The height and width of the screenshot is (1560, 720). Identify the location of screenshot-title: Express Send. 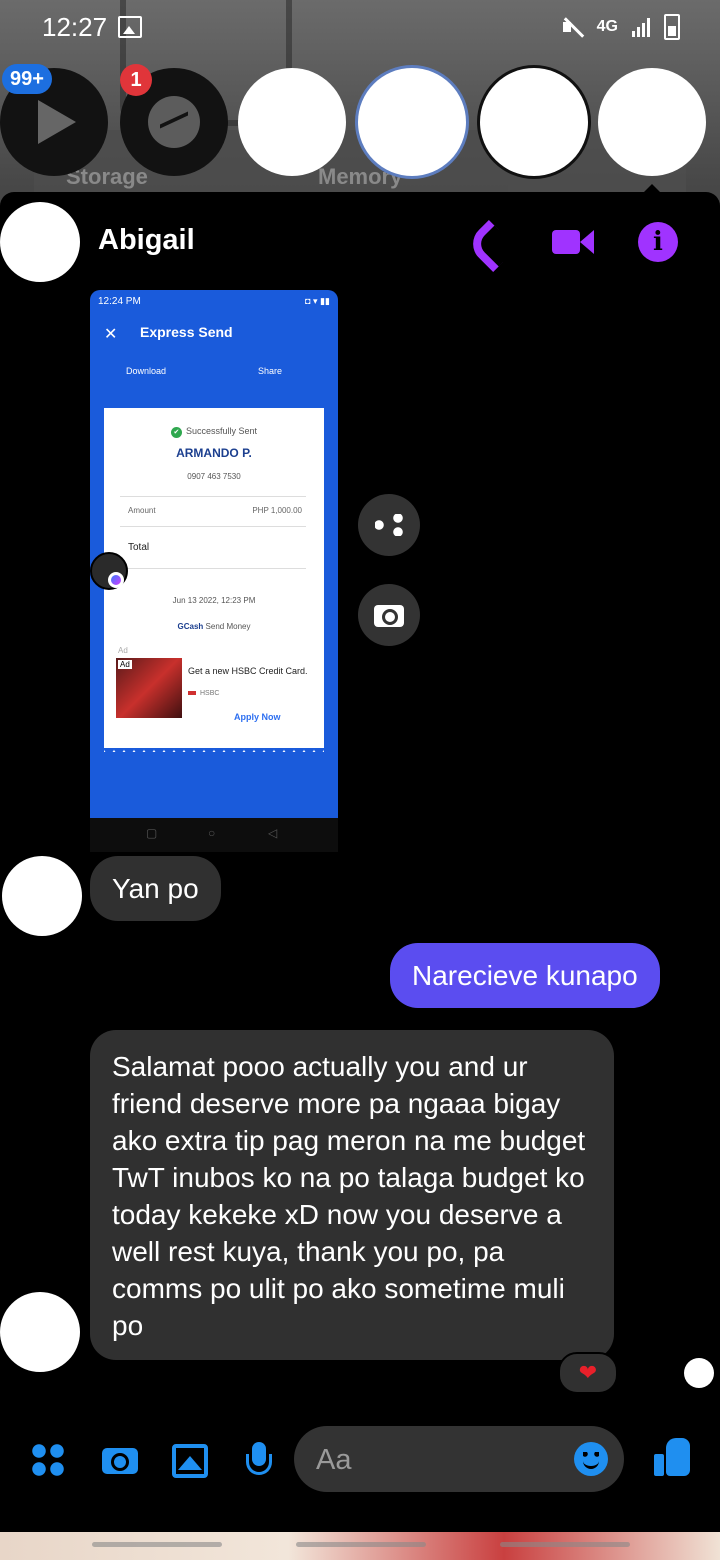
(186, 332).